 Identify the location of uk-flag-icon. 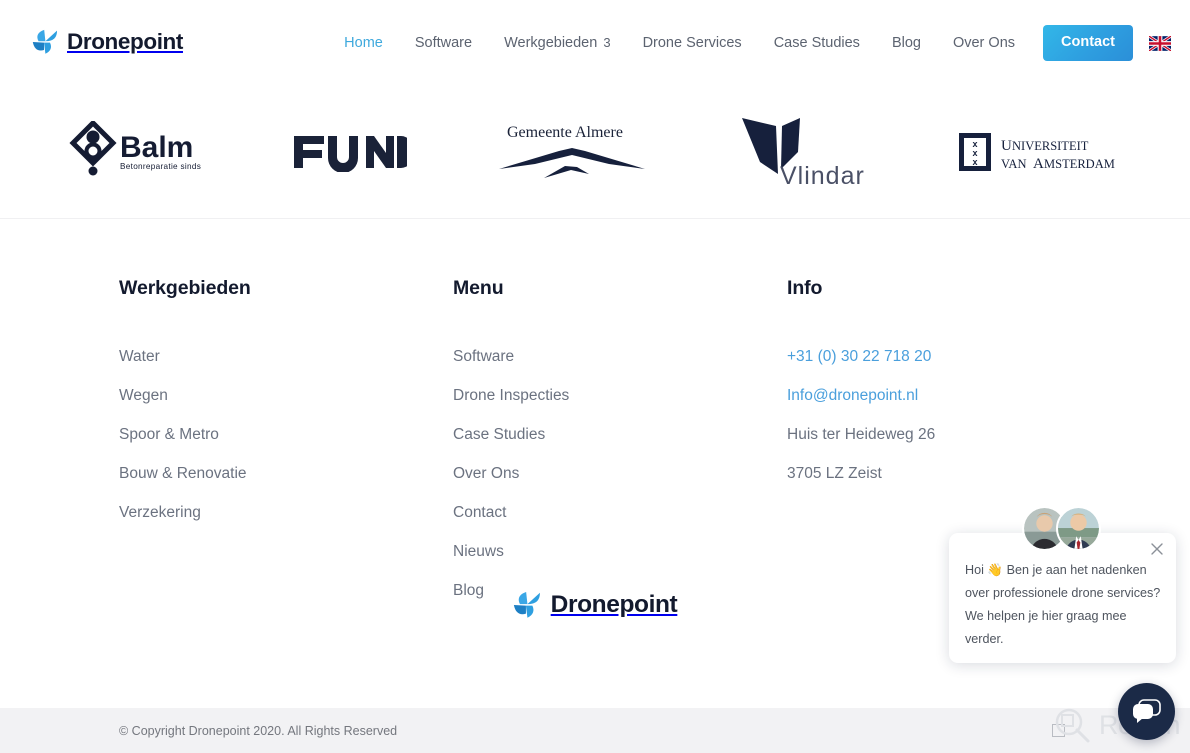
(1160, 43).